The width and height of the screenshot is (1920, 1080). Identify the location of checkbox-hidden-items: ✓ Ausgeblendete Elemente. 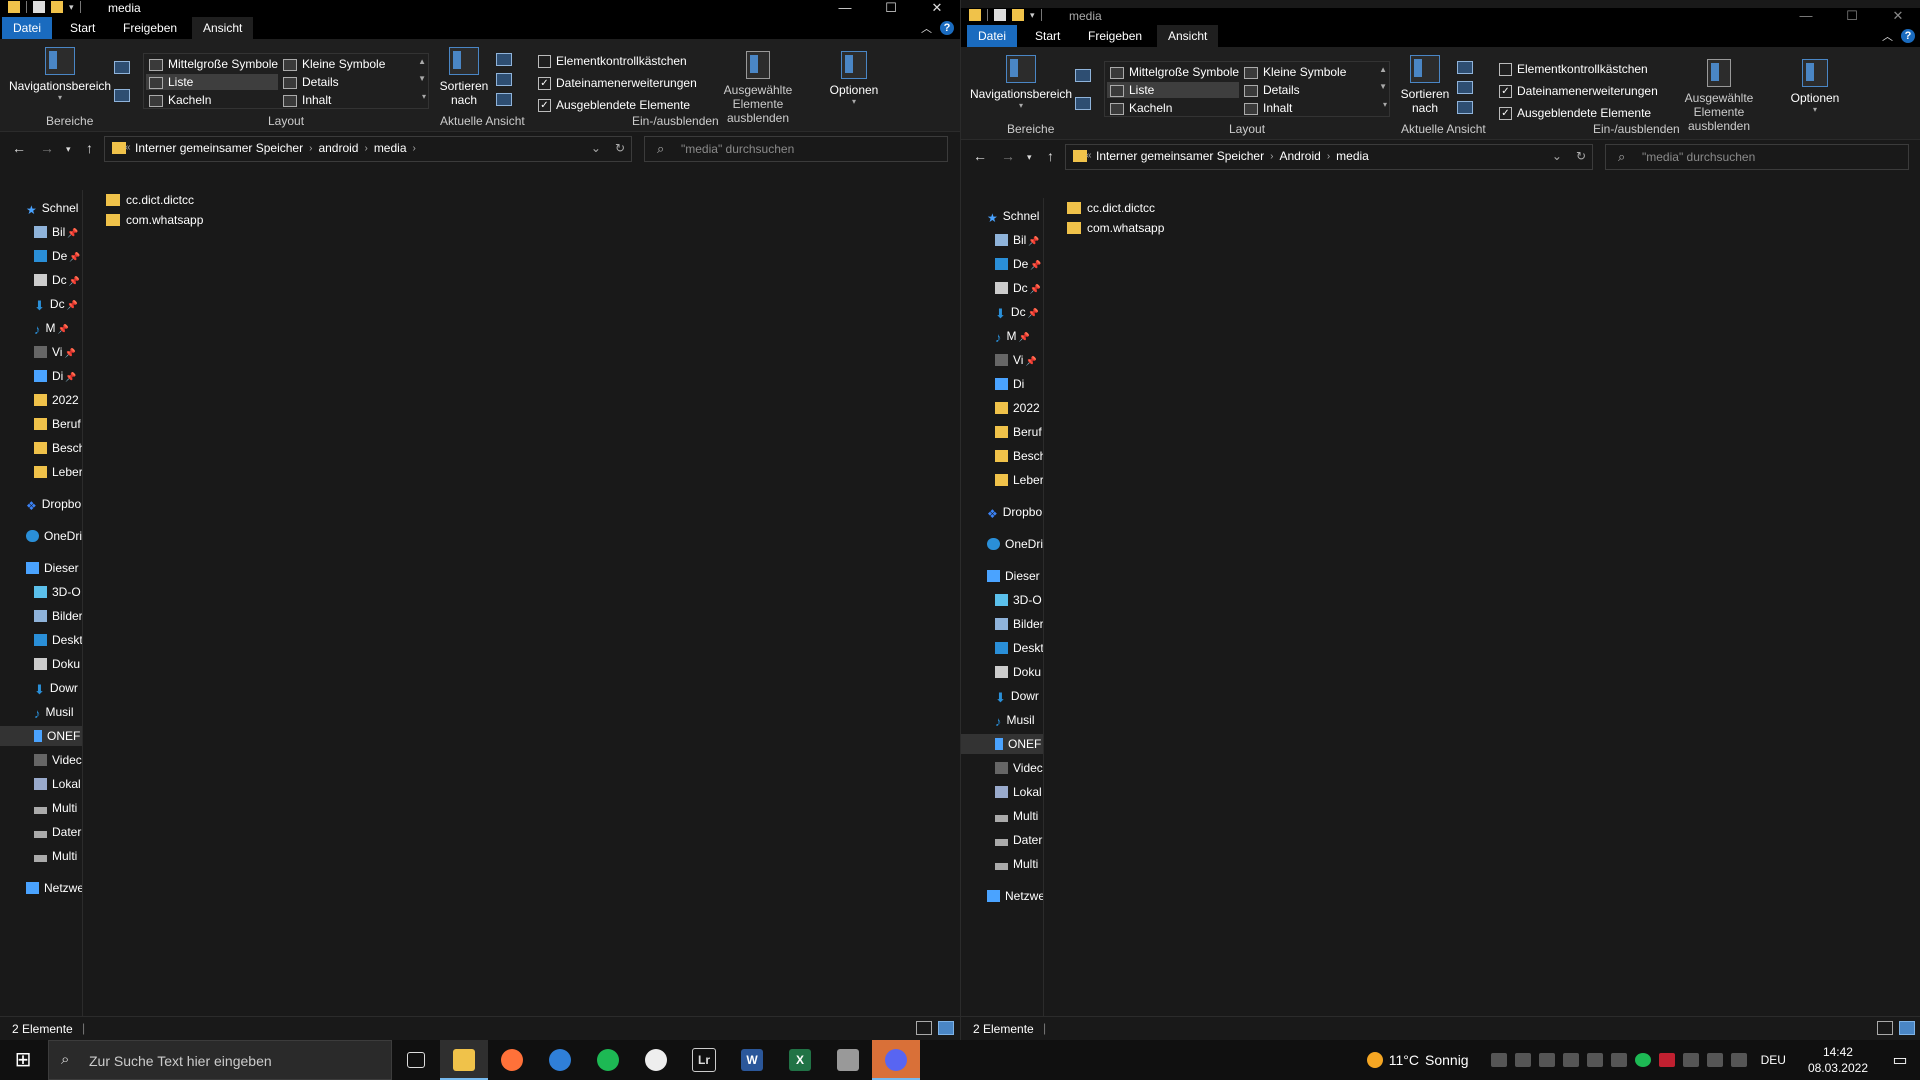
(614, 105).